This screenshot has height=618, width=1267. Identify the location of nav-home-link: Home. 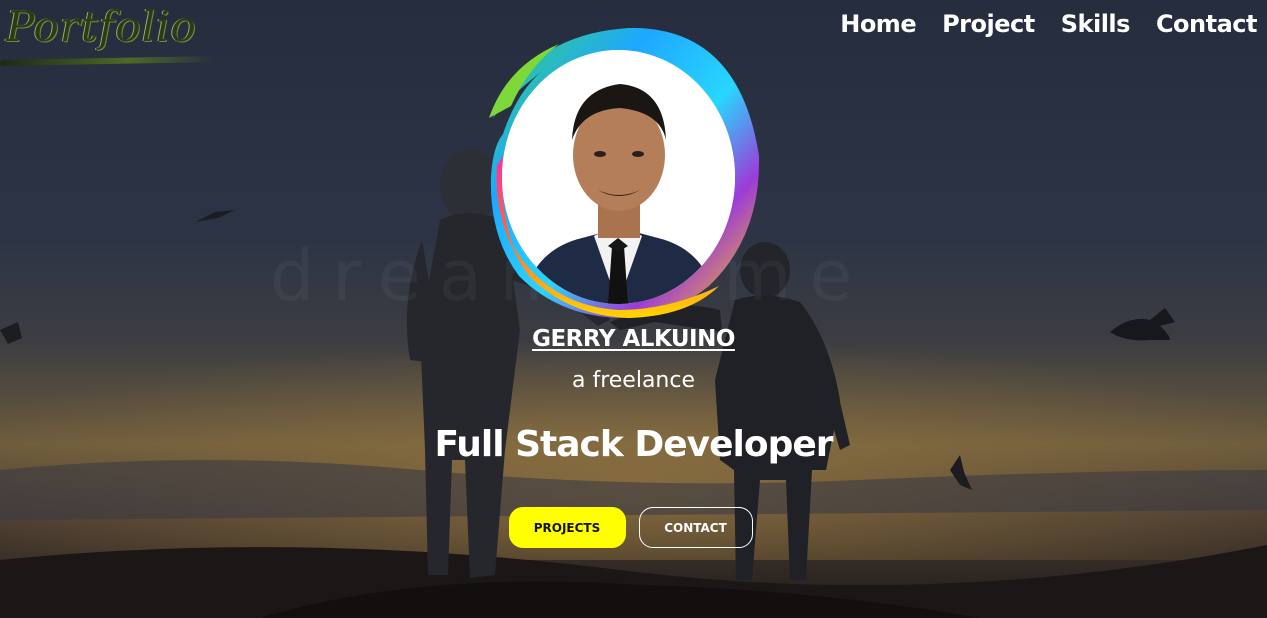
(878, 24).